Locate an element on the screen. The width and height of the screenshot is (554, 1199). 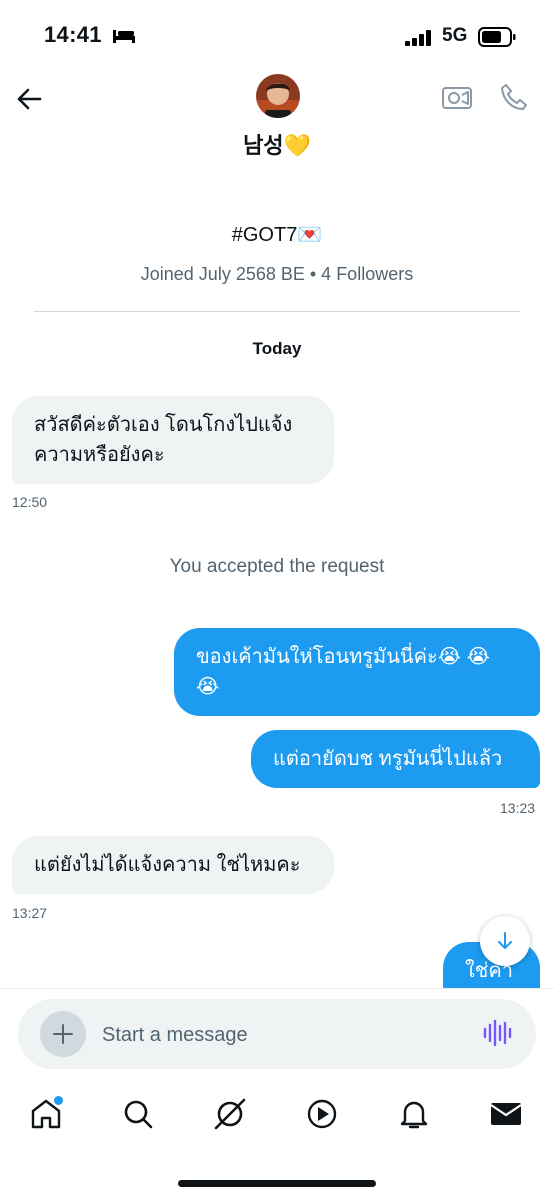
video-call-button is located at coordinates (457, 98).